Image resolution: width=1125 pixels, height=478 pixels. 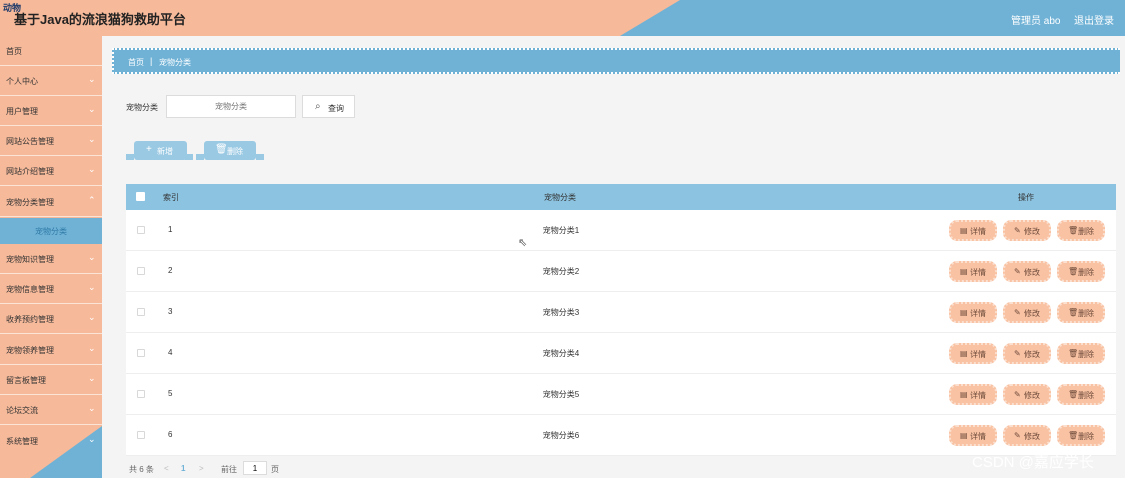 What do you see at coordinates (22, 111) in the screenshot?
I see `sidebar-item-label: 用户管理` at bounding box center [22, 111].